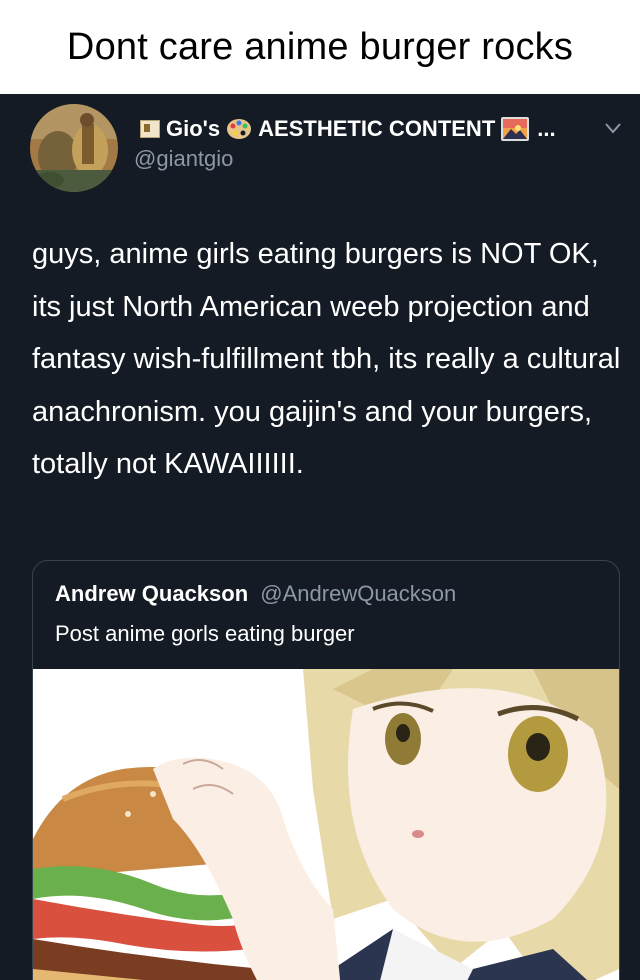  What do you see at coordinates (239, 129) in the screenshot?
I see `palette-icon` at bounding box center [239, 129].